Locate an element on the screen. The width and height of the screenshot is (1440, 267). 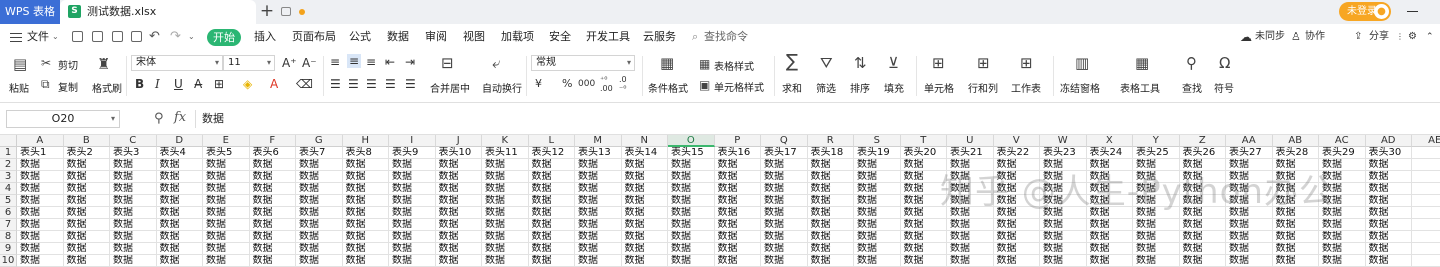
tab-security: 安全 is located at coordinates (560, 37).